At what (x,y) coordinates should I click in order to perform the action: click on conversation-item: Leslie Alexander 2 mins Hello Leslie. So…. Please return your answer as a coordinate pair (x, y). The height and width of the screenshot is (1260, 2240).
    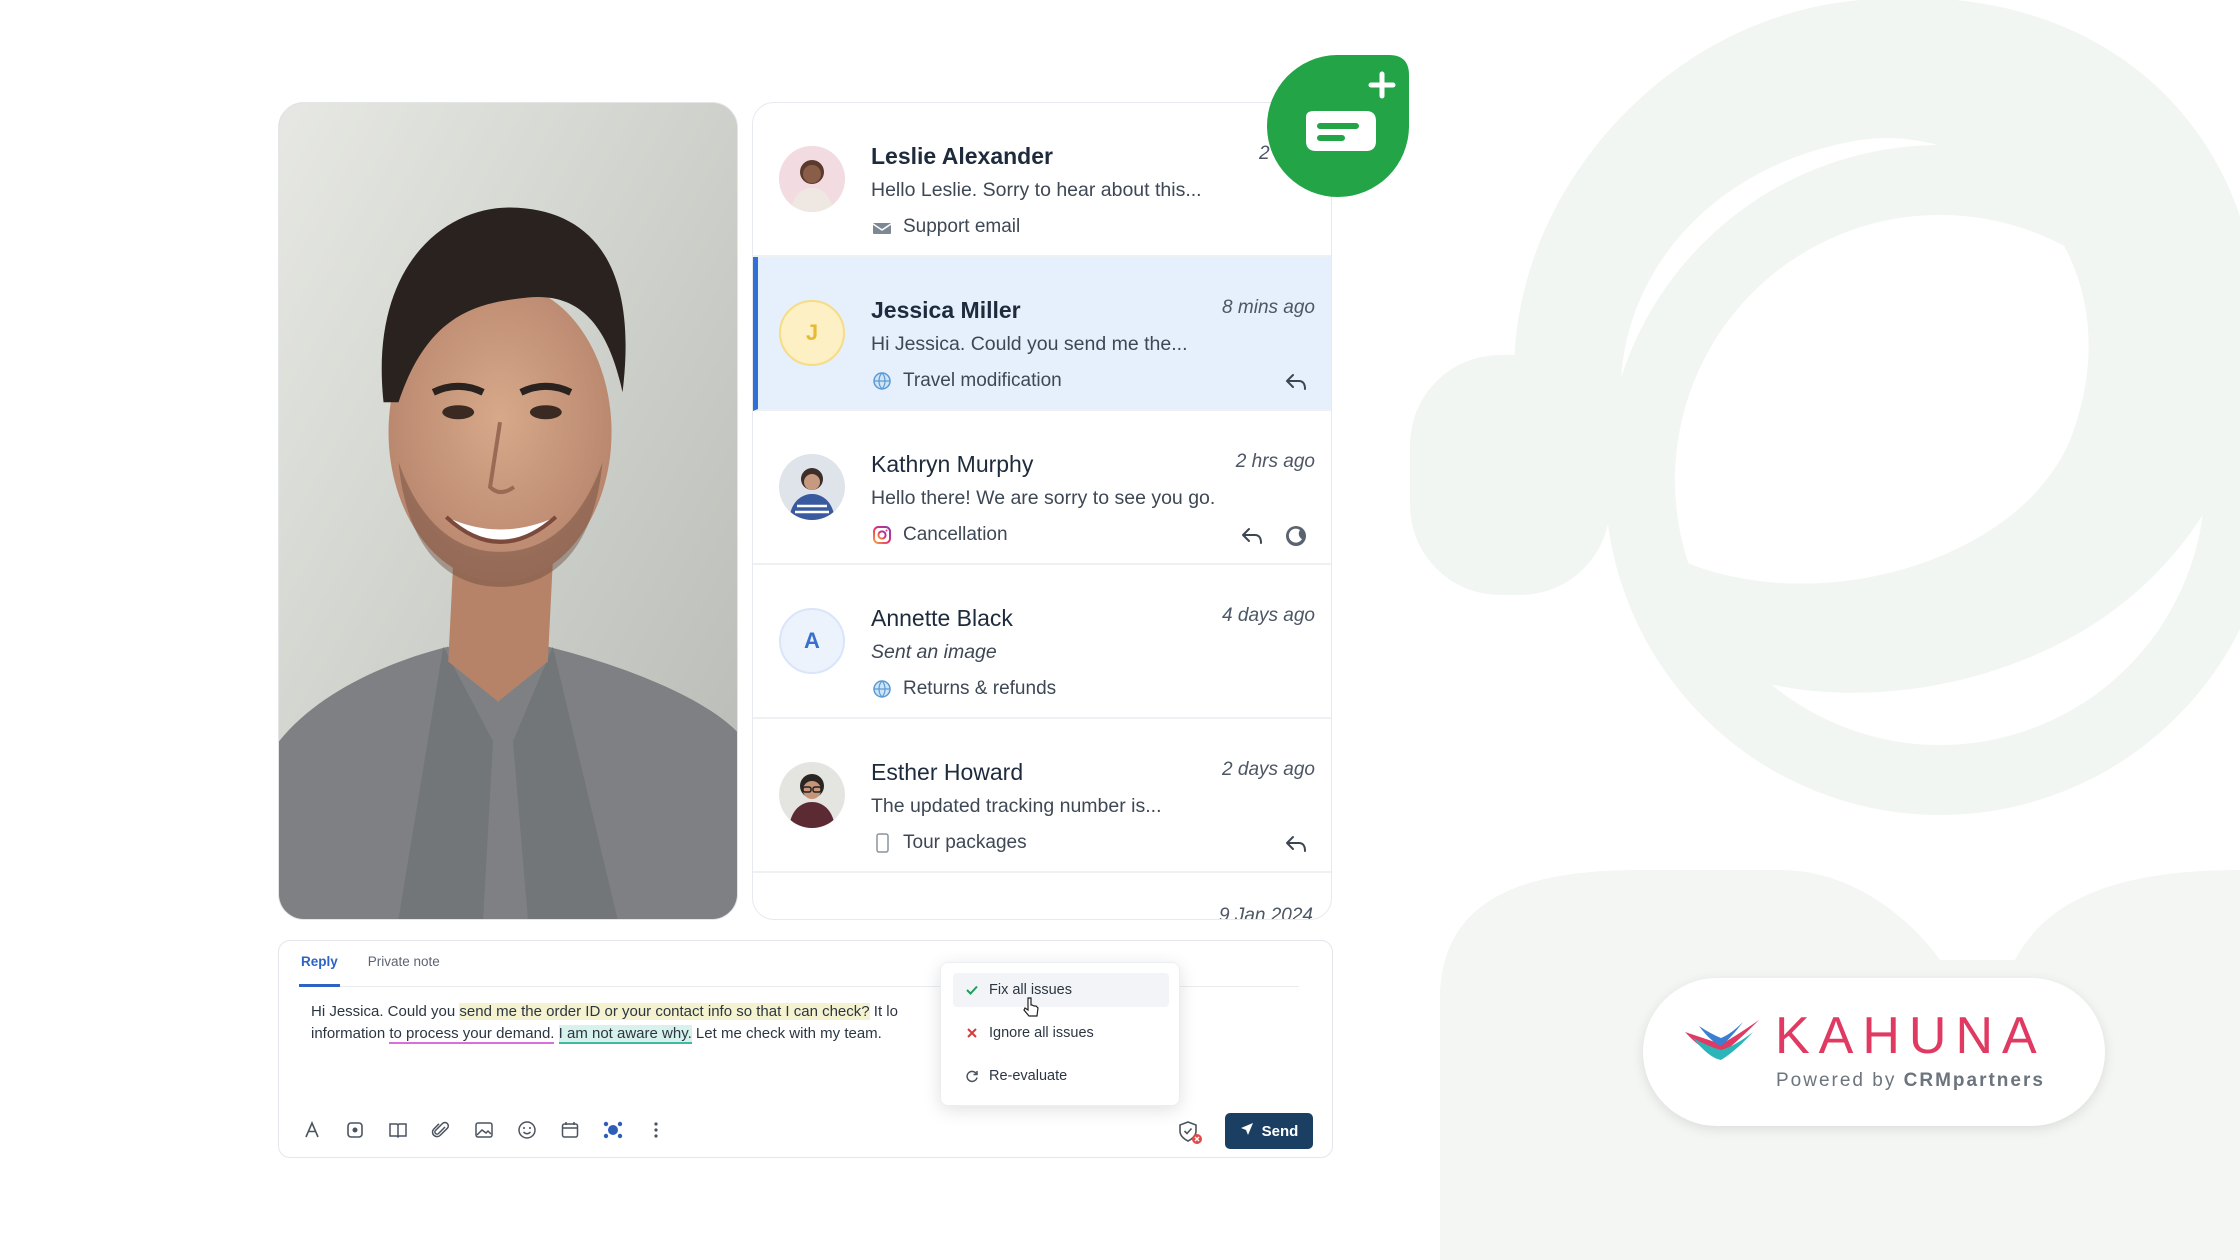
    Looking at the image, I should click on (1042, 180).